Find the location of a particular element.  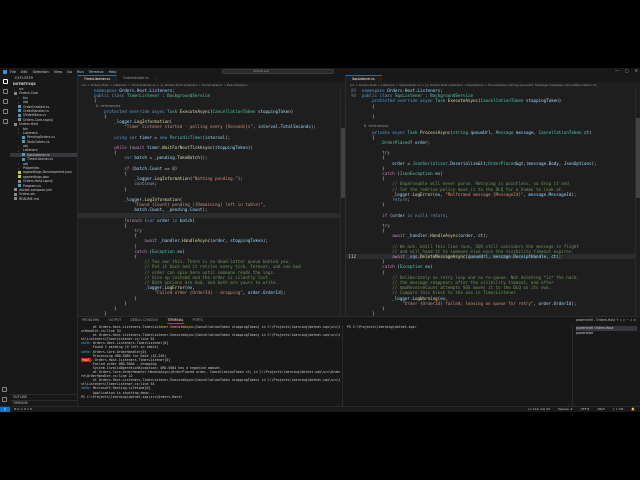

editor-tabs-right: SqsListener.cs is located at coordinates (493, 78).